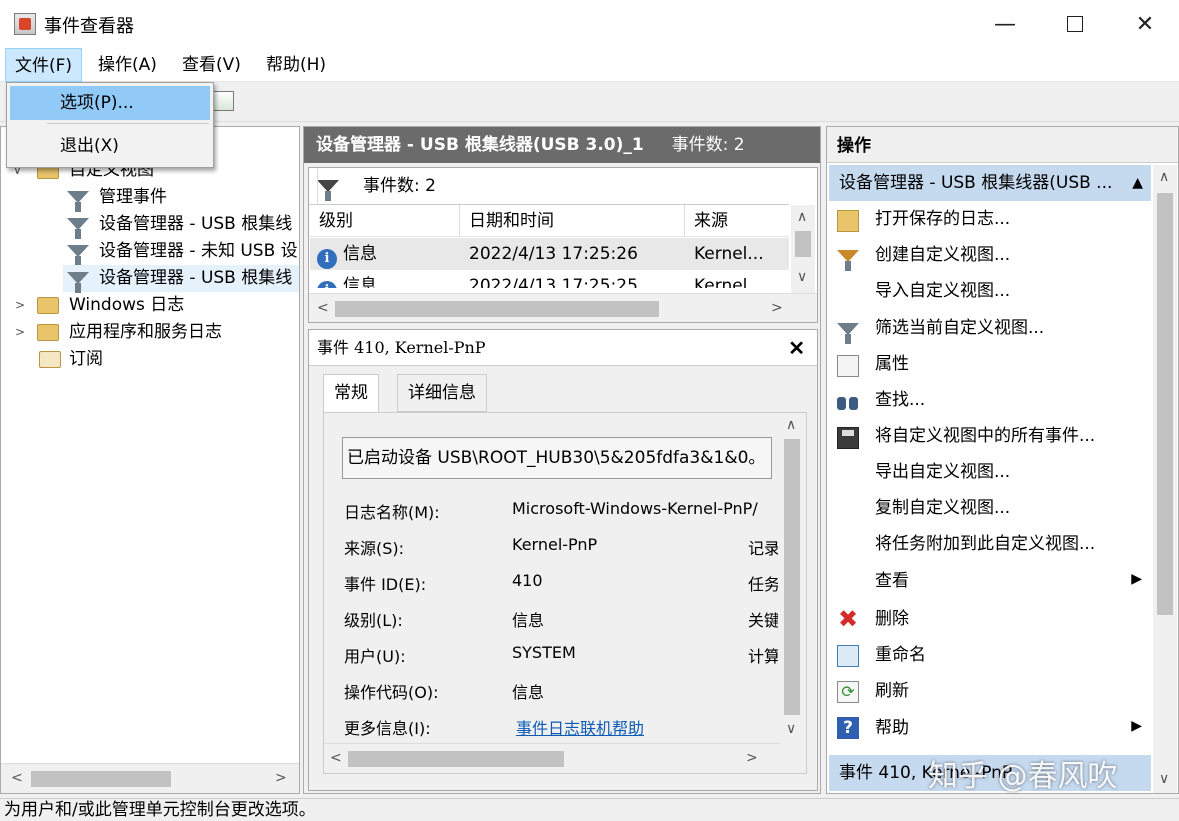  I want to click on help-icon: ?, so click(848, 728).